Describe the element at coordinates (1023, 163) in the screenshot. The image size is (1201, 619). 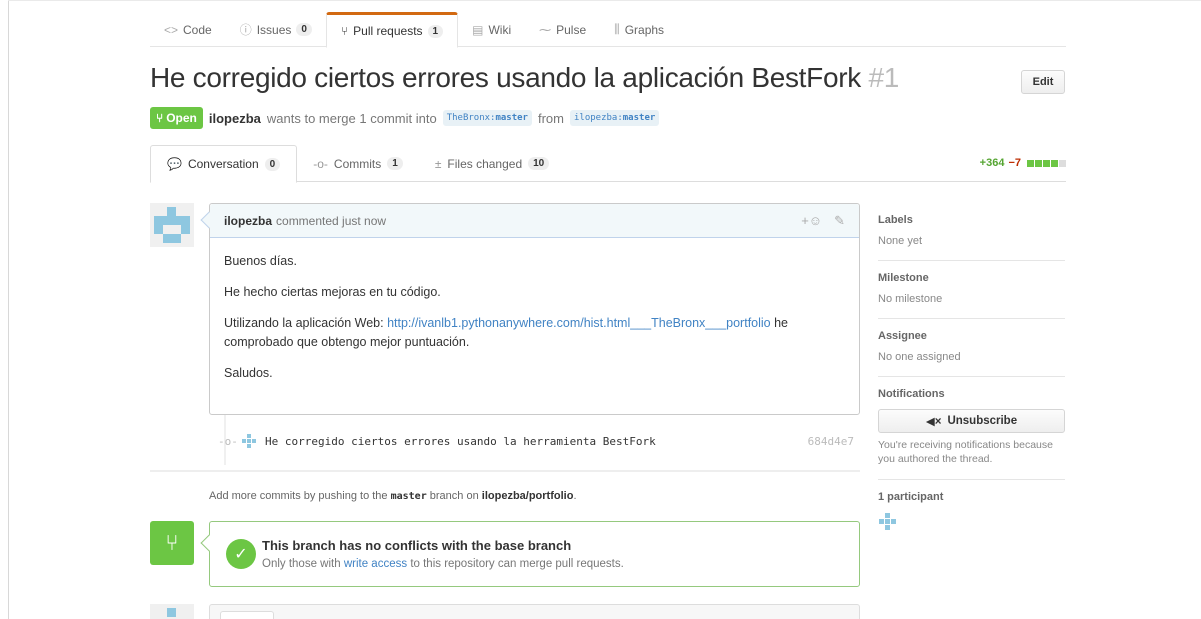
I see `diffstat: +364 −7` at that location.